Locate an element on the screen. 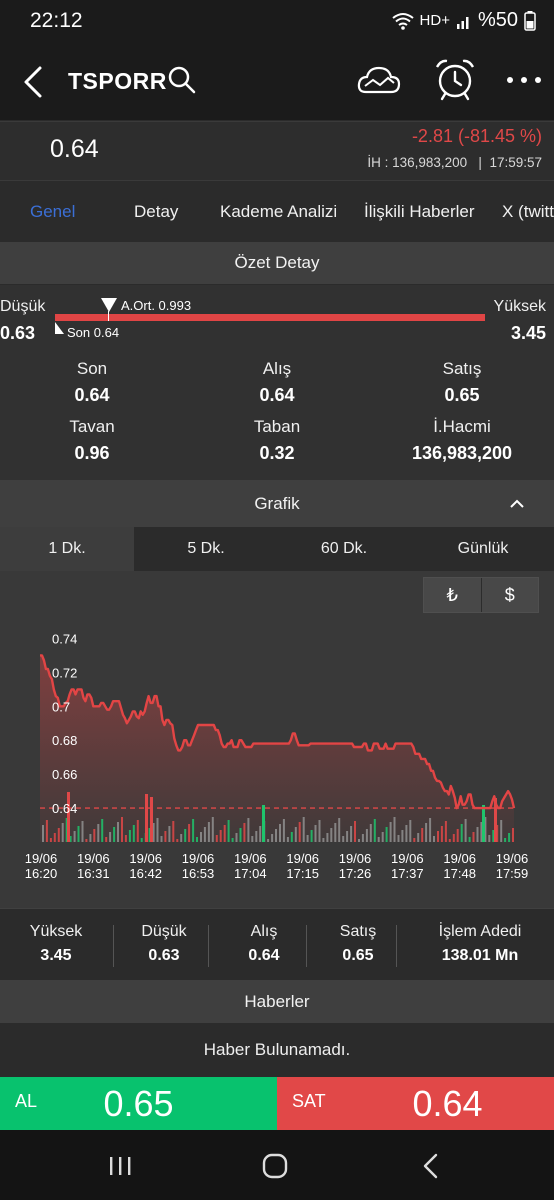  tab-kademe-analizi: Kademe Analizi is located at coordinates (278, 212).